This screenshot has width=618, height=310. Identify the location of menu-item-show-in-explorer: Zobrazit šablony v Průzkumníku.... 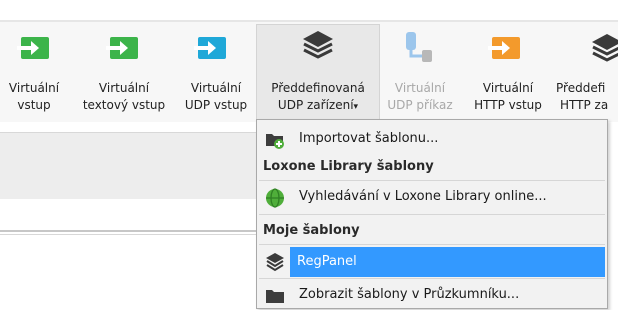
(432, 295).